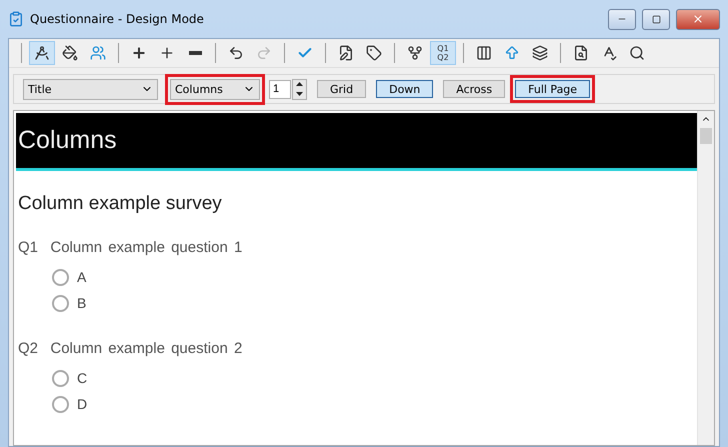 This screenshot has width=728, height=447. I want to click on layout-button: Down, so click(405, 89).